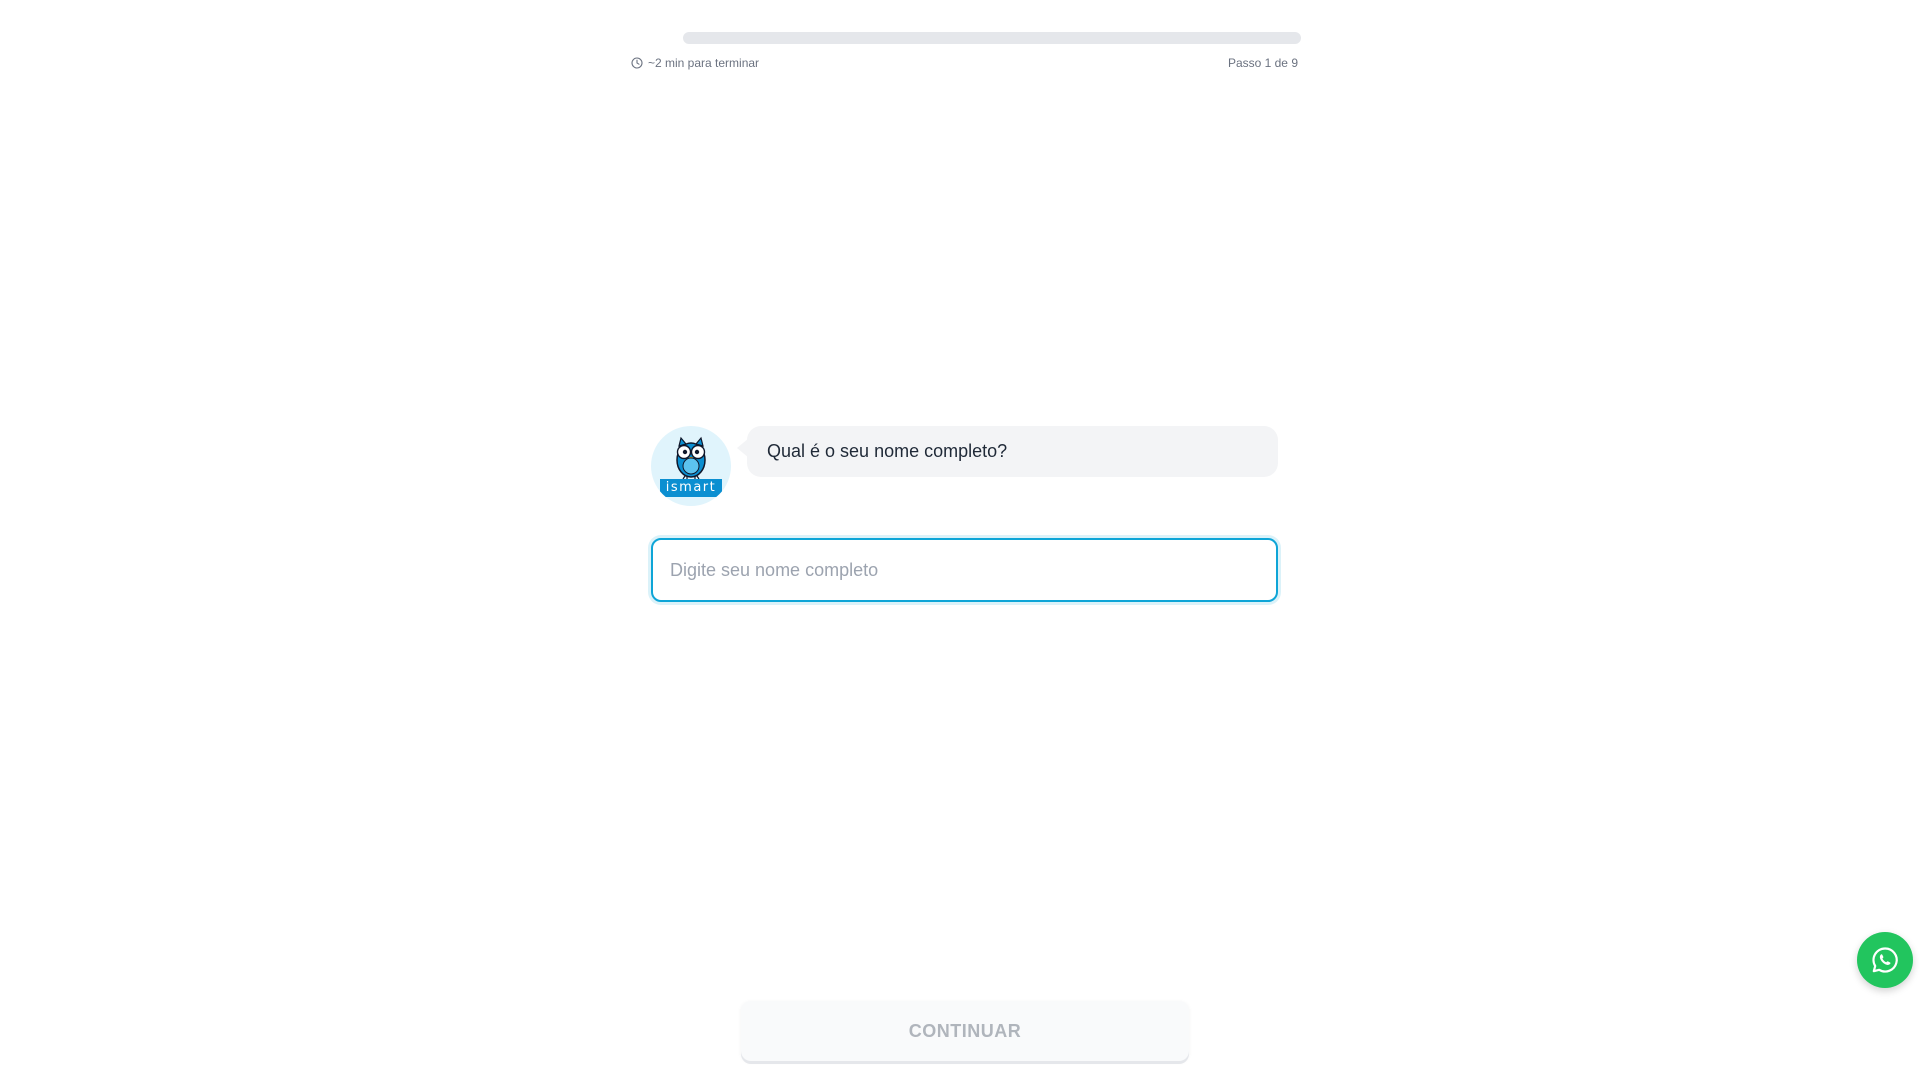 This screenshot has height=1080, width=1920. Describe the element at coordinates (964, 63) in the screenshot. I see `progress-meta: ~2 min para terminar Passo 1 de 9` at that location.